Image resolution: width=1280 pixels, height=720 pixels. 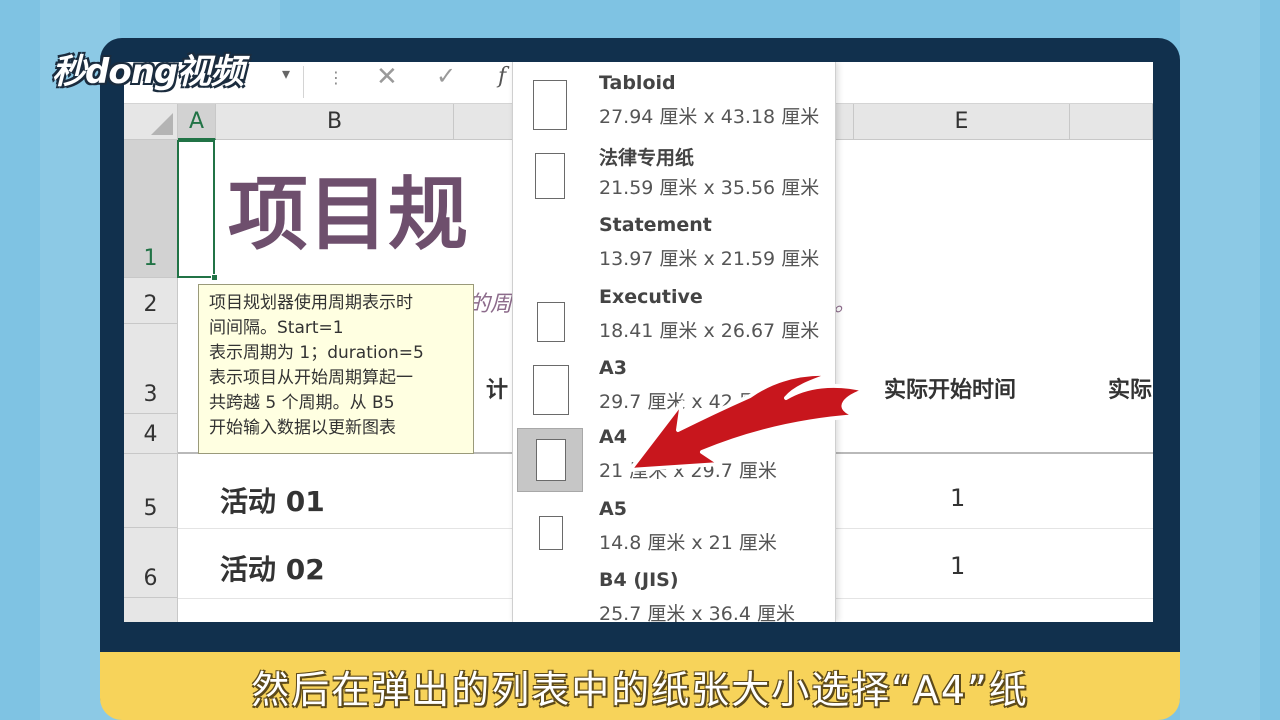 I want to click on column-header-a: A, so click(x=197, y=122).